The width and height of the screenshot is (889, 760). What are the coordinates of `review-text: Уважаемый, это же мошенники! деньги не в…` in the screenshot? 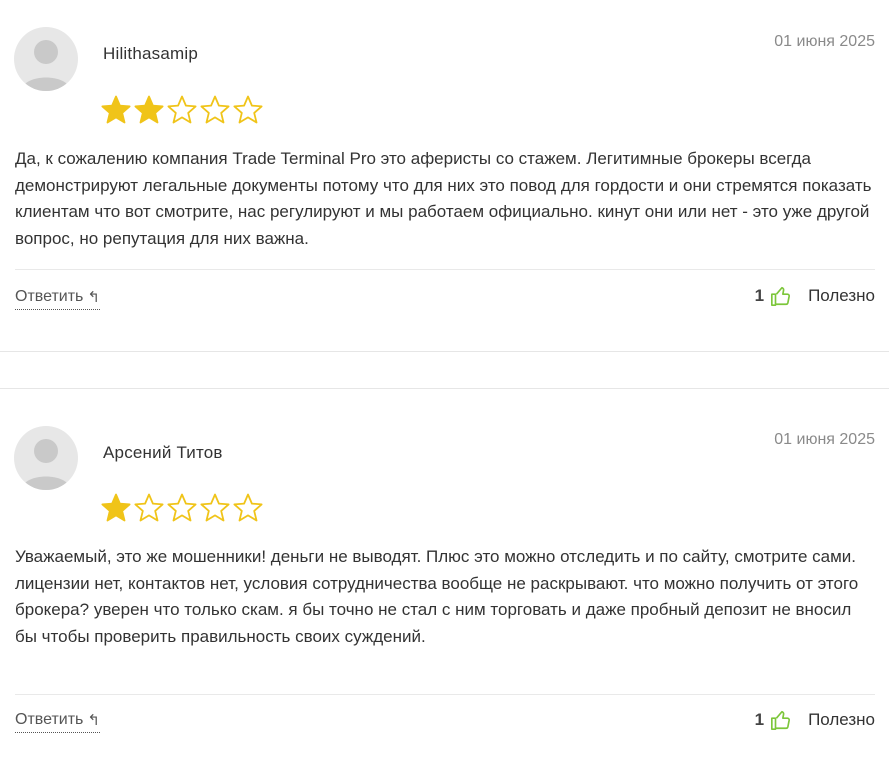 It's located at (437, 596).